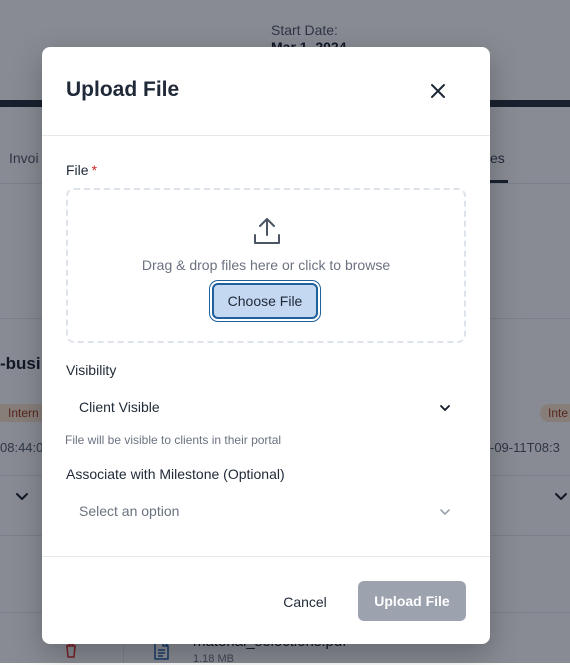 The image size is (570, 665). I want to click on file-field-label: File *, so click(81, 170).